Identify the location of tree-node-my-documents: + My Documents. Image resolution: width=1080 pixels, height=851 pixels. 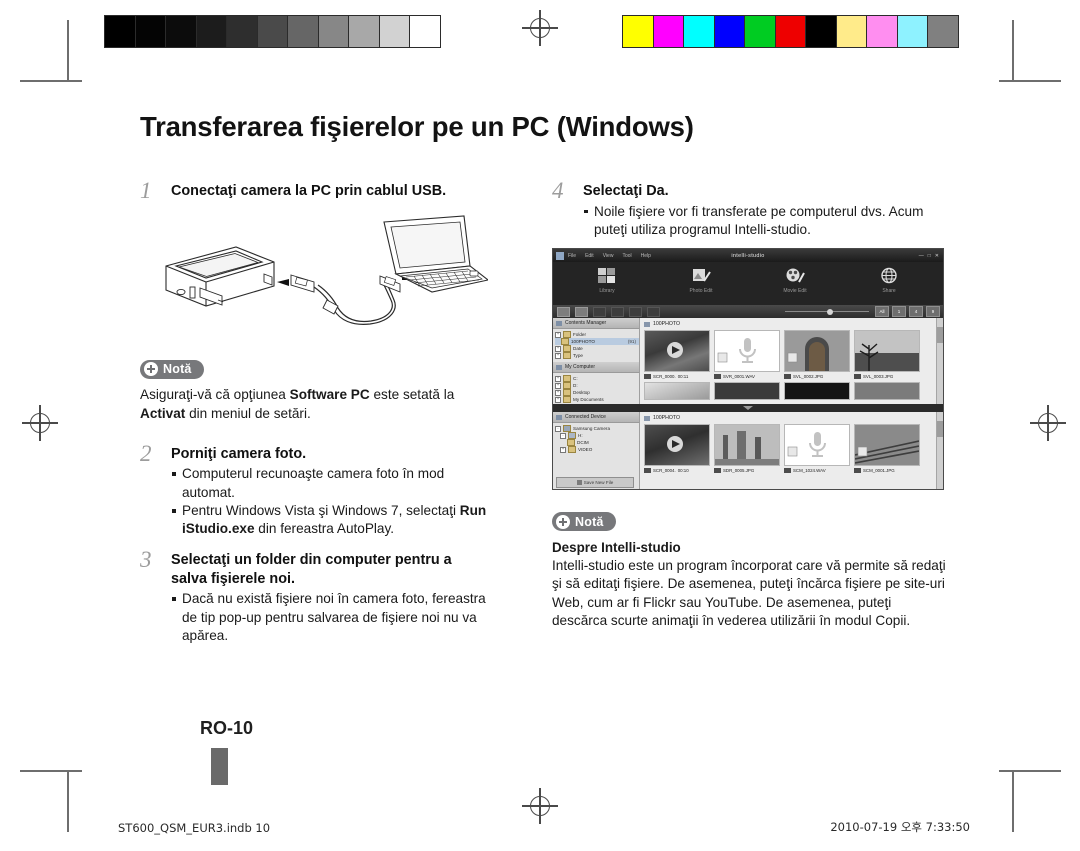
(597, 399).